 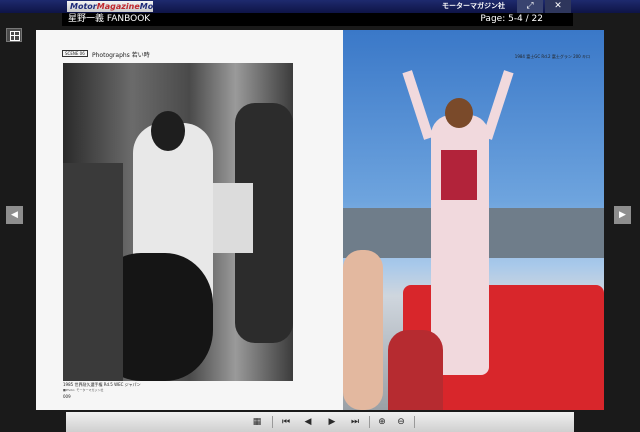 What do you see at coordinates (121, 55) in the screenshot?
I see `scene-title: Photographs 若い時` at bounding box center [121, 55].